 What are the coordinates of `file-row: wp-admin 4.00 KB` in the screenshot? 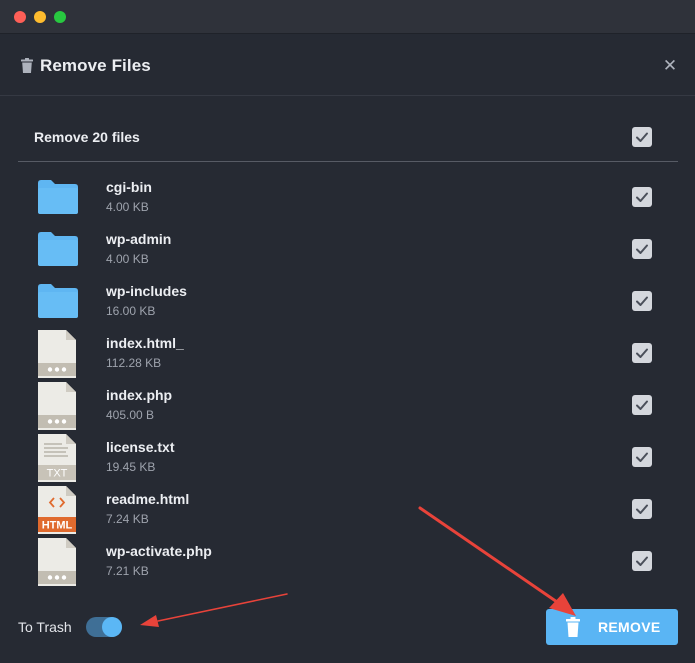 It's located at (347, 250).